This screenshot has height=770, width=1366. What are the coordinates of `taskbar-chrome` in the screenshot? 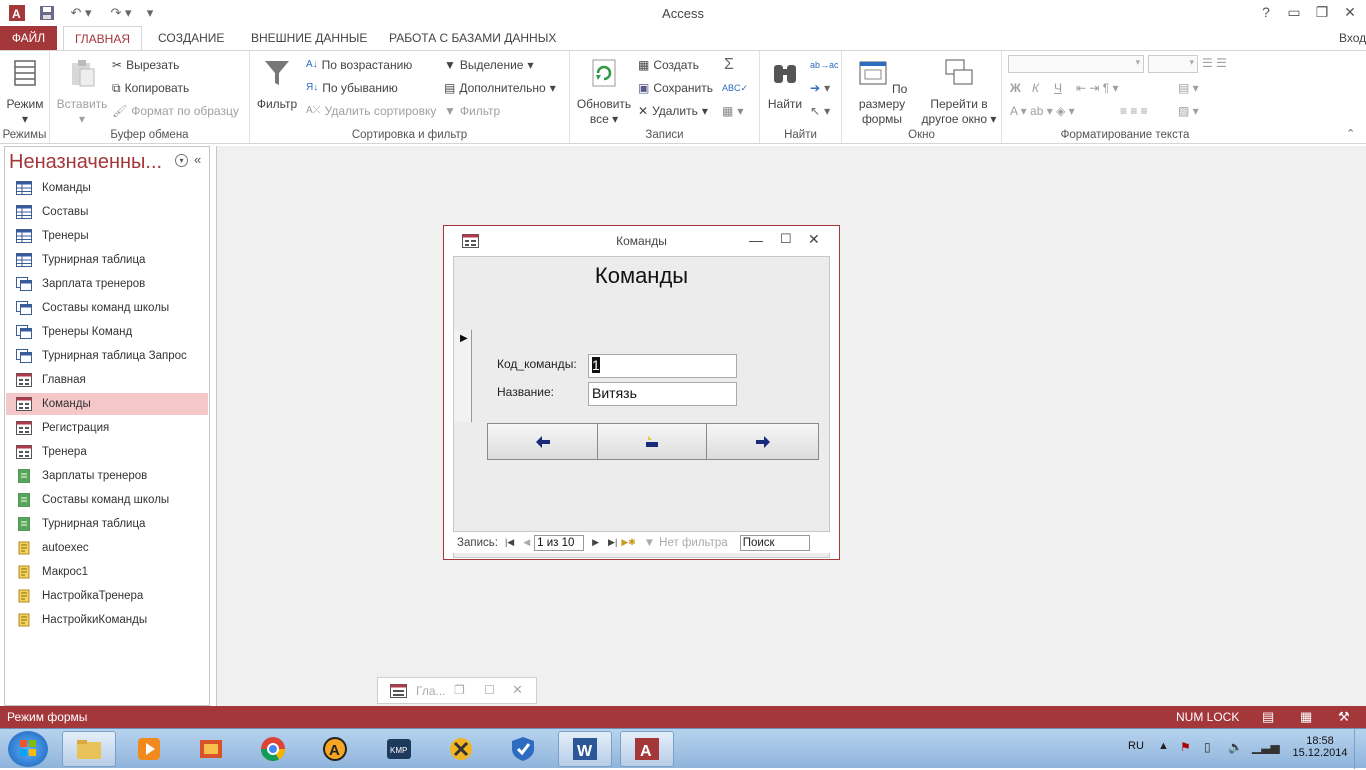 It's located at (273, 749).